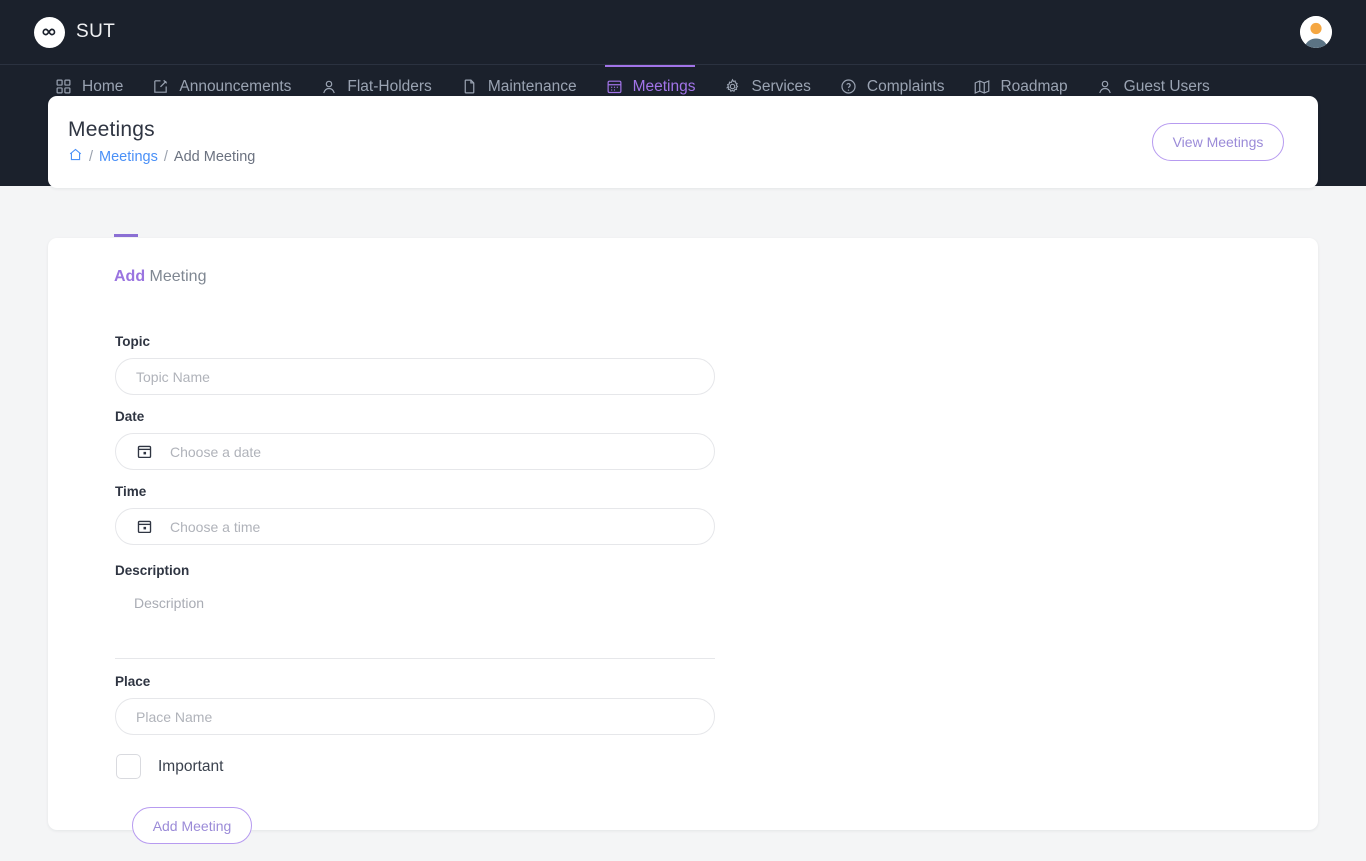  I want to click on description-textarea, so click(415, 623).